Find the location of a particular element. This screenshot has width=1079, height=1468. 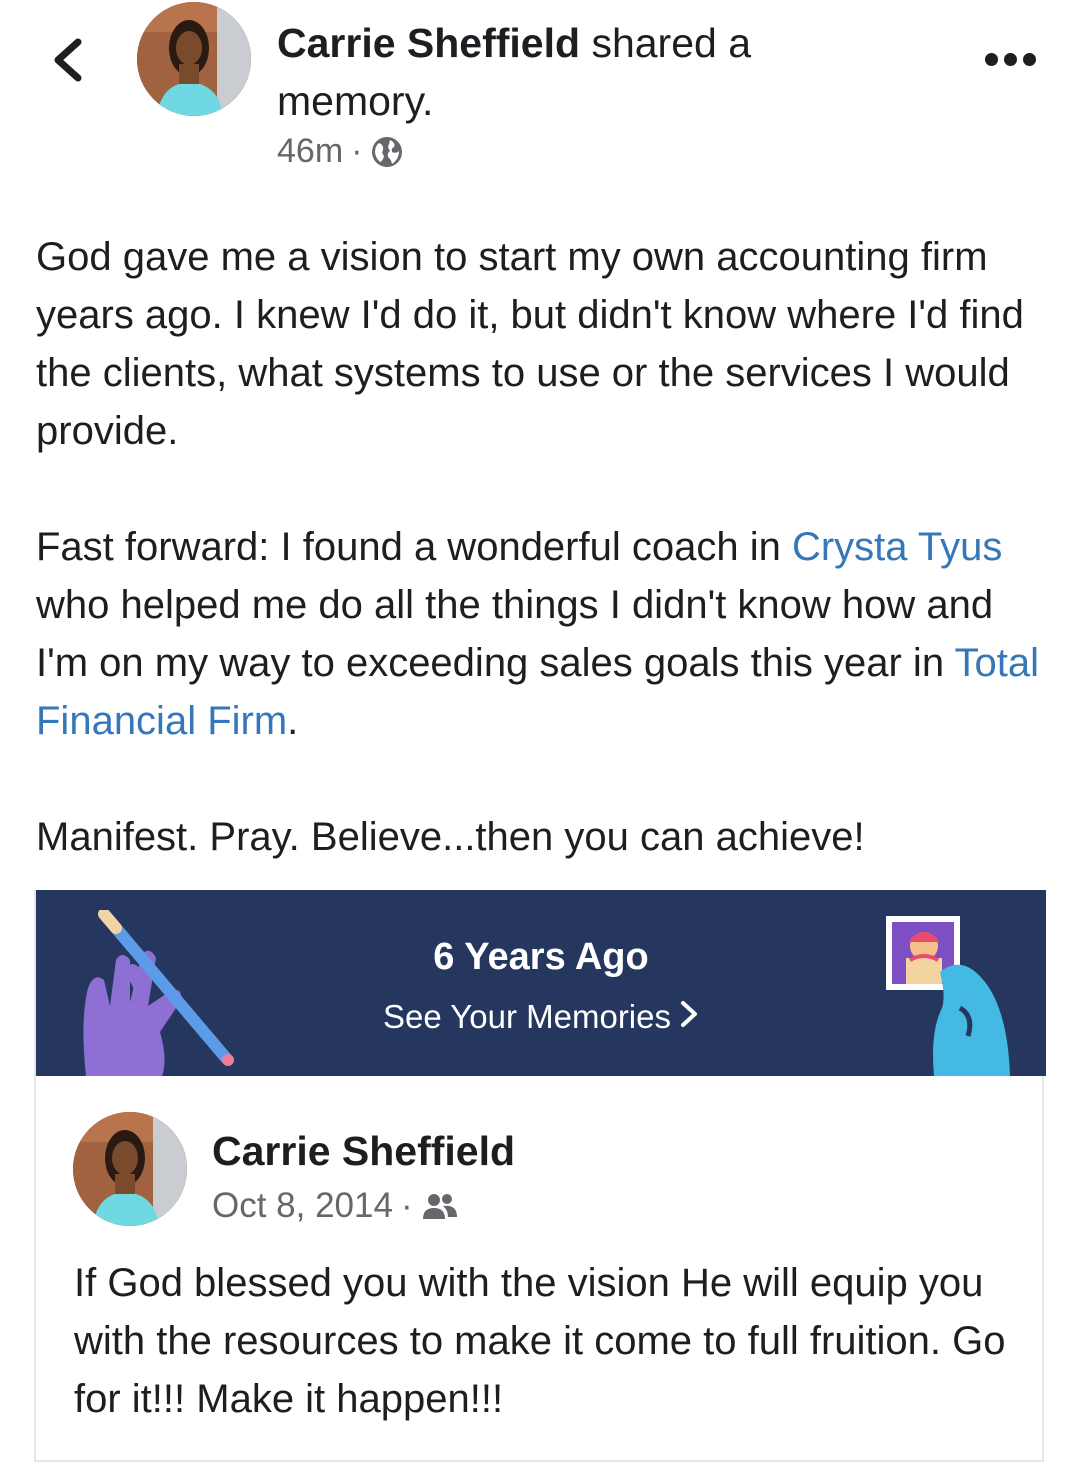

more-options-button is located at coordinates (1011, 59).